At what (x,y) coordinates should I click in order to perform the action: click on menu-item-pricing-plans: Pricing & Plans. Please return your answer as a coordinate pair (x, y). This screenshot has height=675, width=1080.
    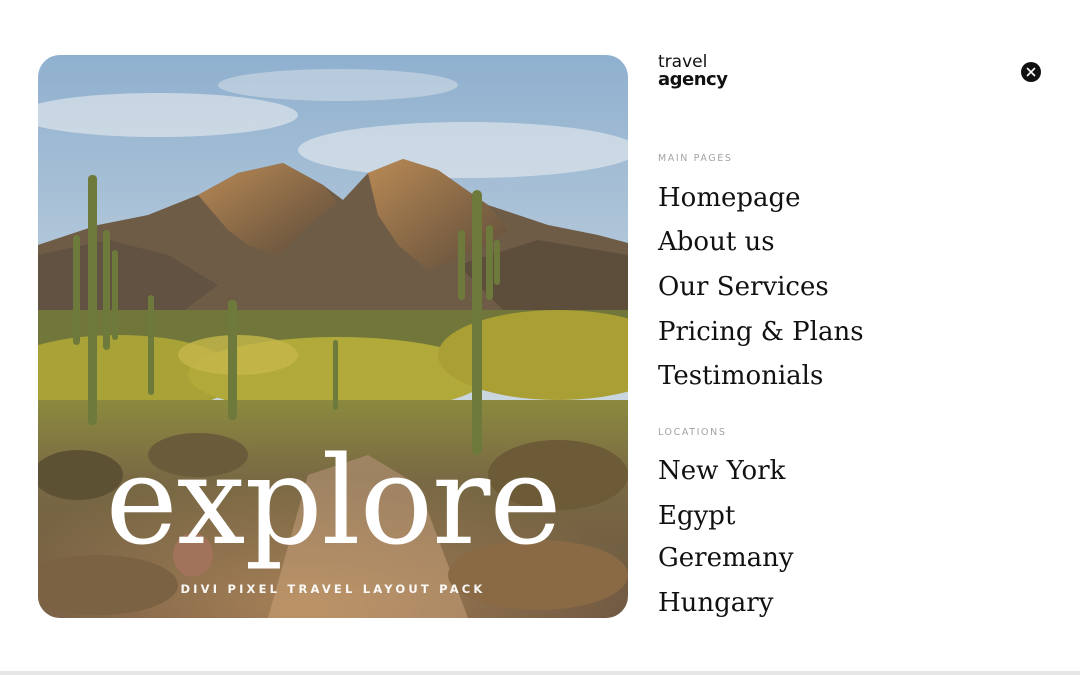
    Looking at the image, I should click on (761, 332).